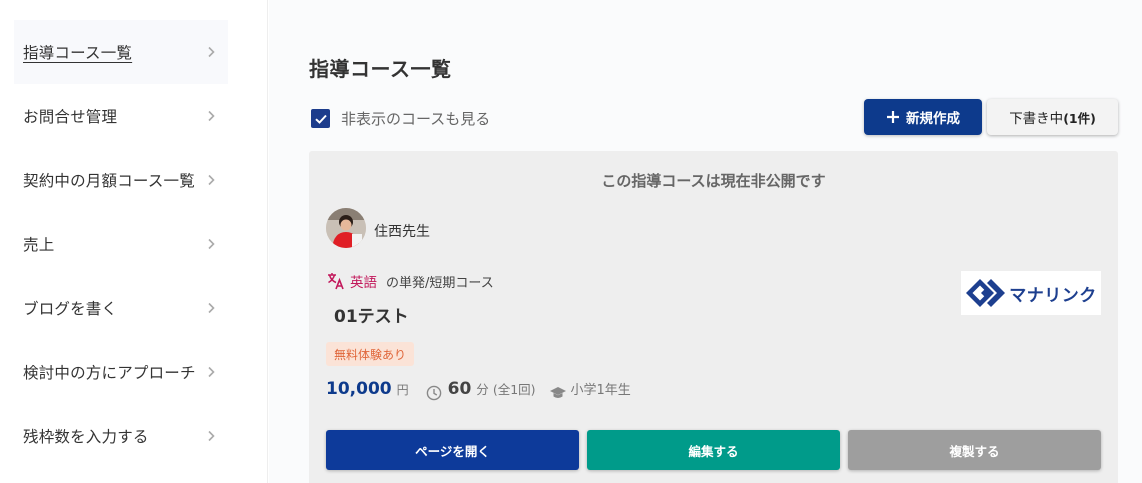  What do you see at coordinates (893, 117) in the screenshot?
I see `plus-icon` at bounding box center [893, 117].